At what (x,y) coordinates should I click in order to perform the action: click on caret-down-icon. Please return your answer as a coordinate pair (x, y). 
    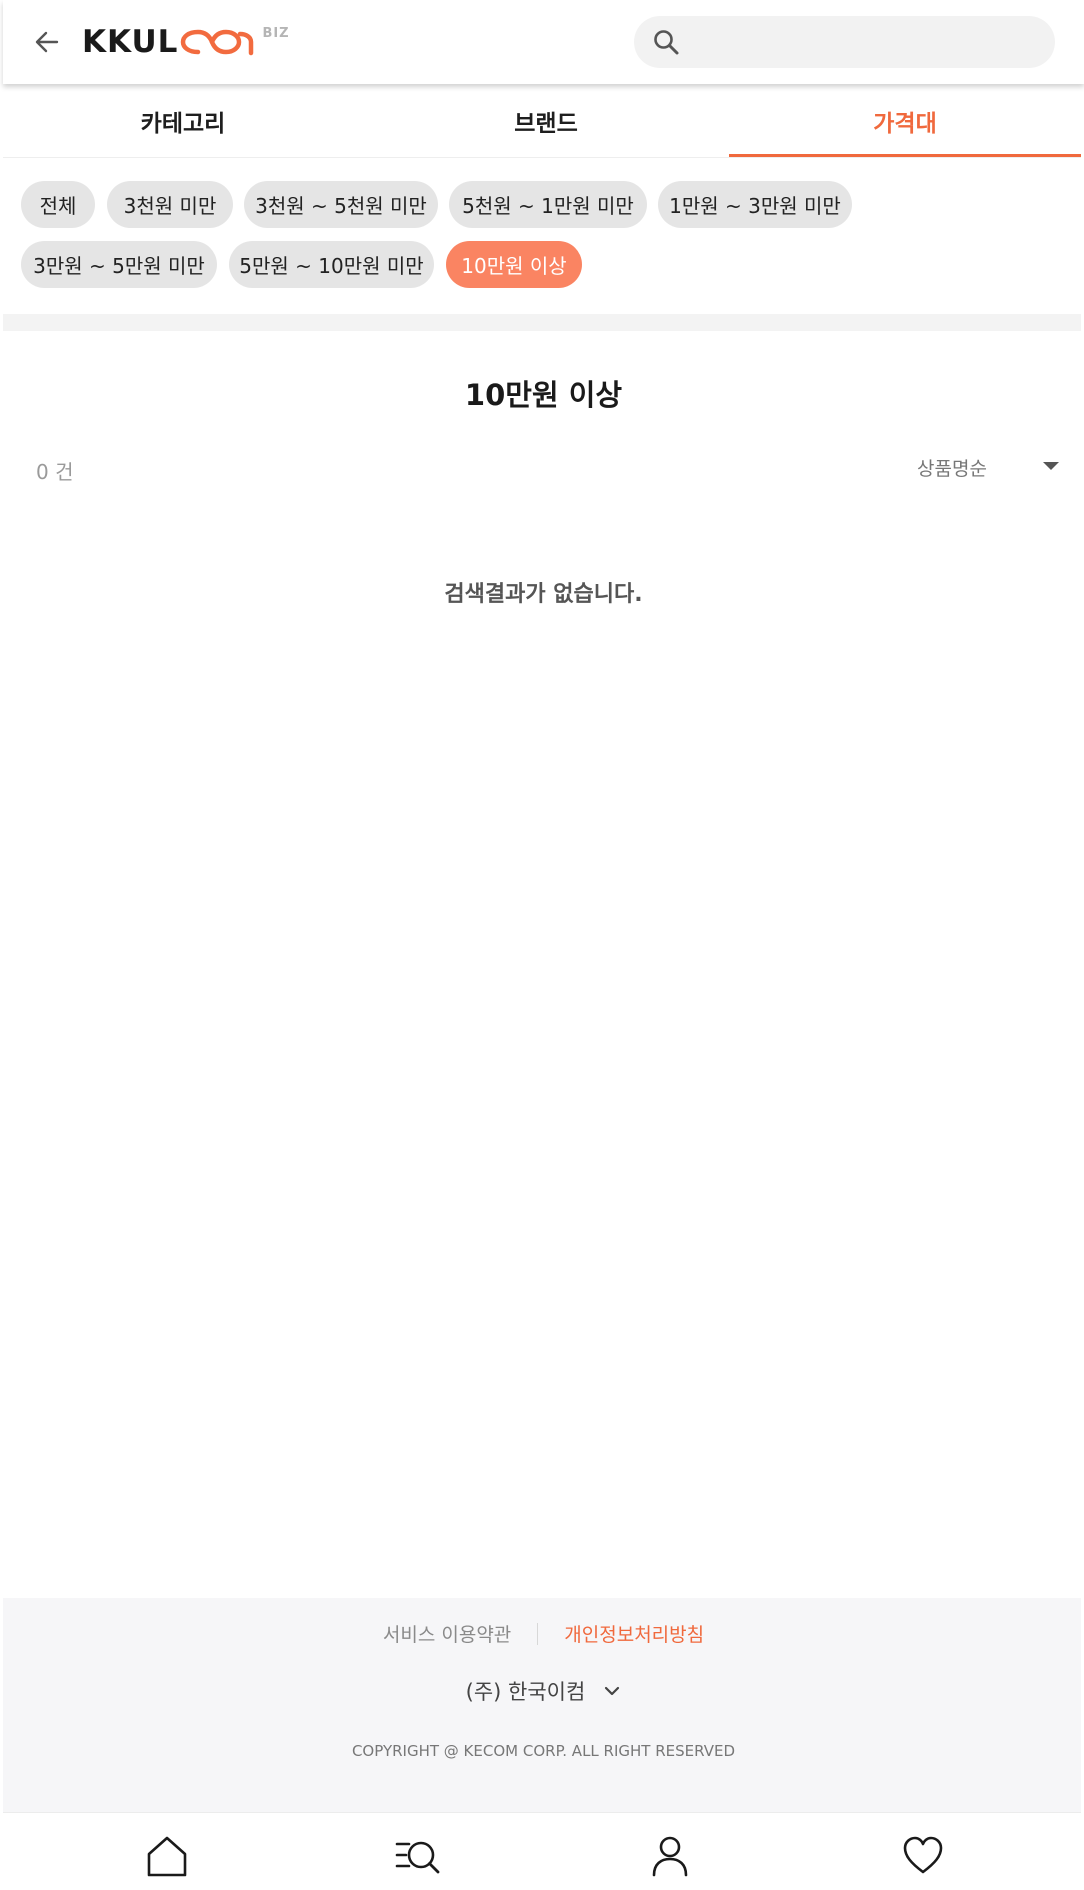
    Looking at the image, I should click on (1051, 466).